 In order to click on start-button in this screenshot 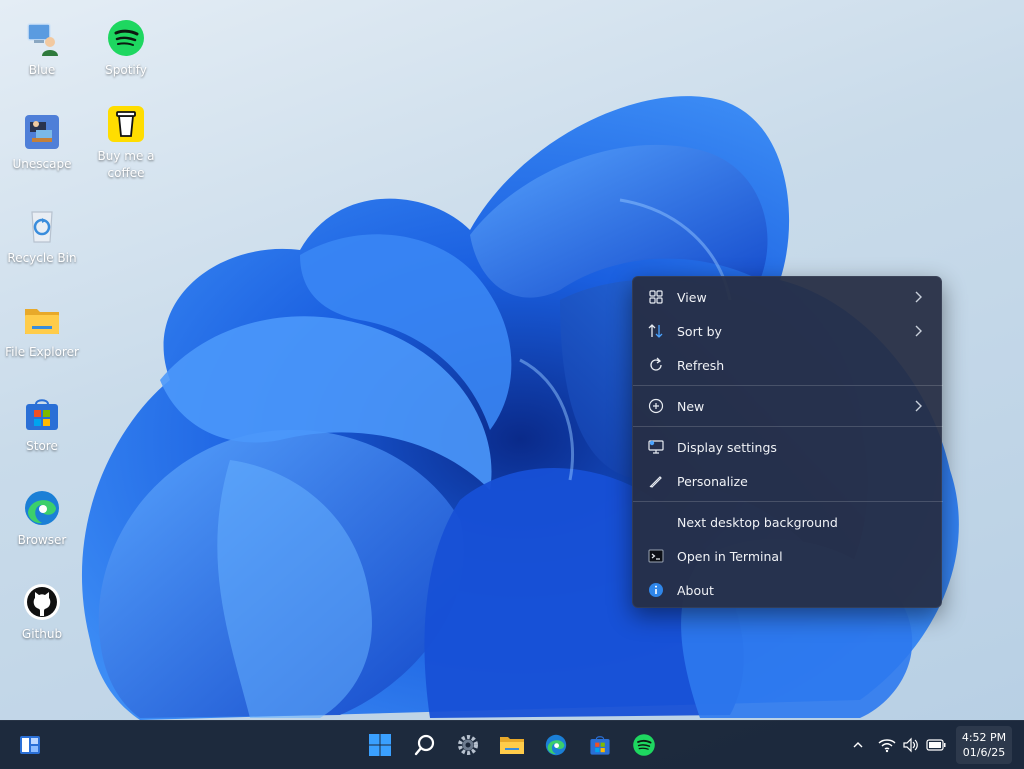, I will do `click(380, 745)`.